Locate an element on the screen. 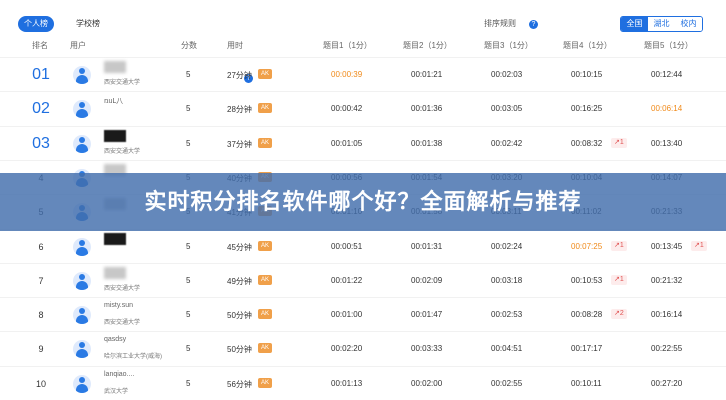  problem-4-time: 00:07:25 is located at coordinates (587, 246).